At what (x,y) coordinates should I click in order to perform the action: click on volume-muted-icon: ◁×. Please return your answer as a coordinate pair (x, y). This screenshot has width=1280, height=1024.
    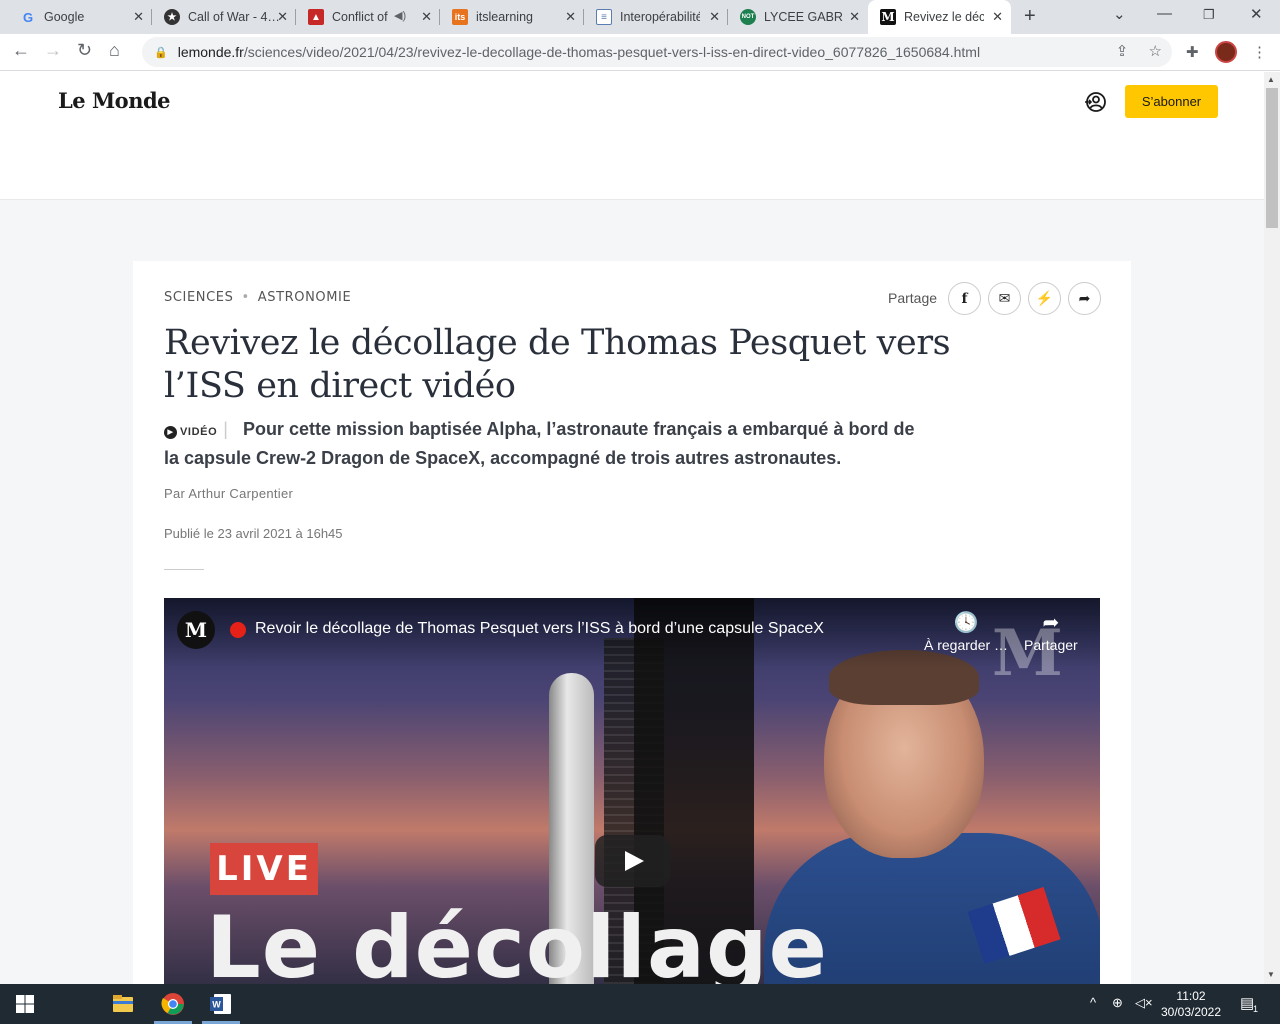
    Looking at the image, I should click on (1144, 1003).